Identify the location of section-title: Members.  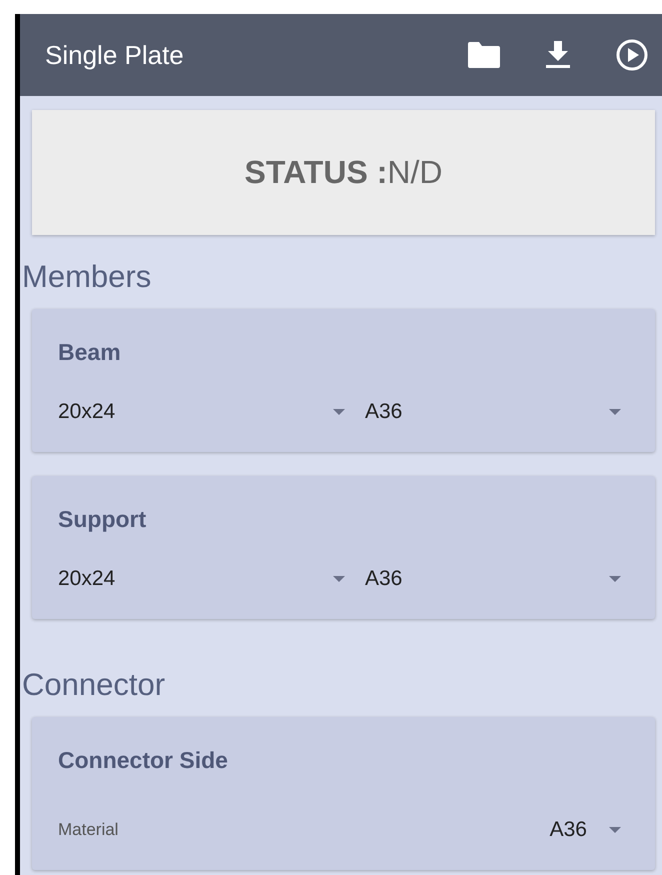
(87, 277).